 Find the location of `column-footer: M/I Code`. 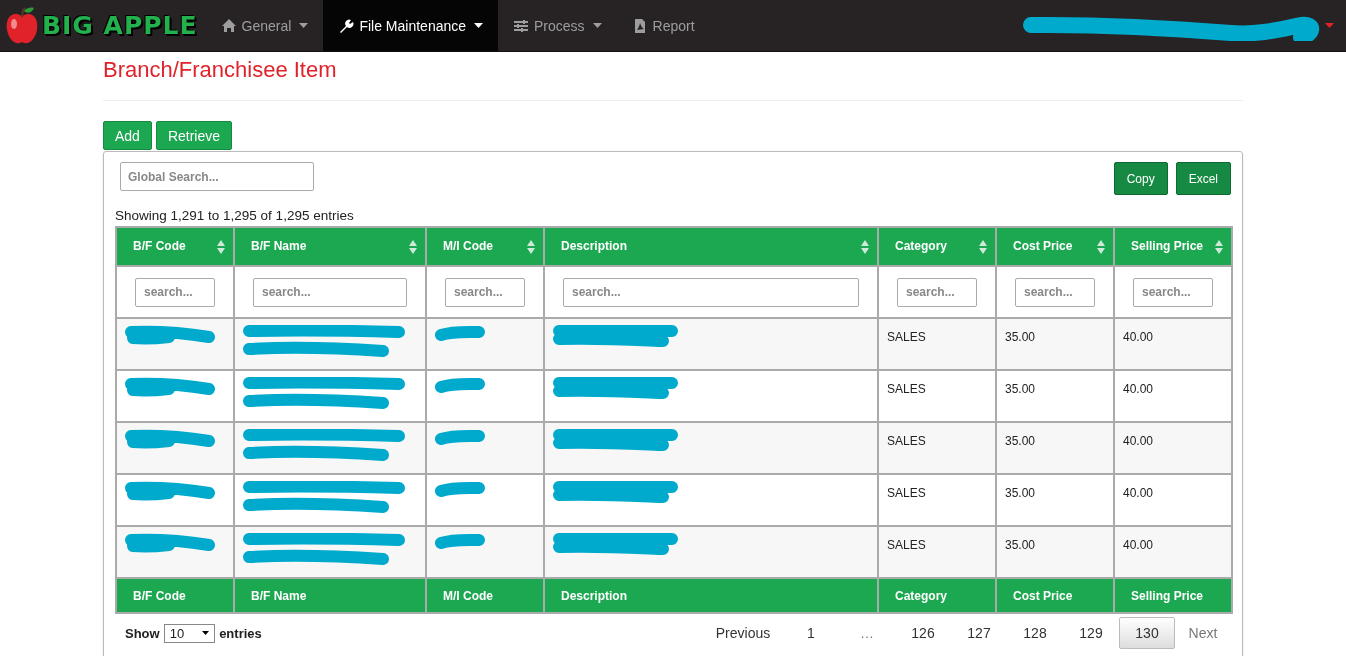

column-footer: M/I Code is located at coordinates (468, 595).